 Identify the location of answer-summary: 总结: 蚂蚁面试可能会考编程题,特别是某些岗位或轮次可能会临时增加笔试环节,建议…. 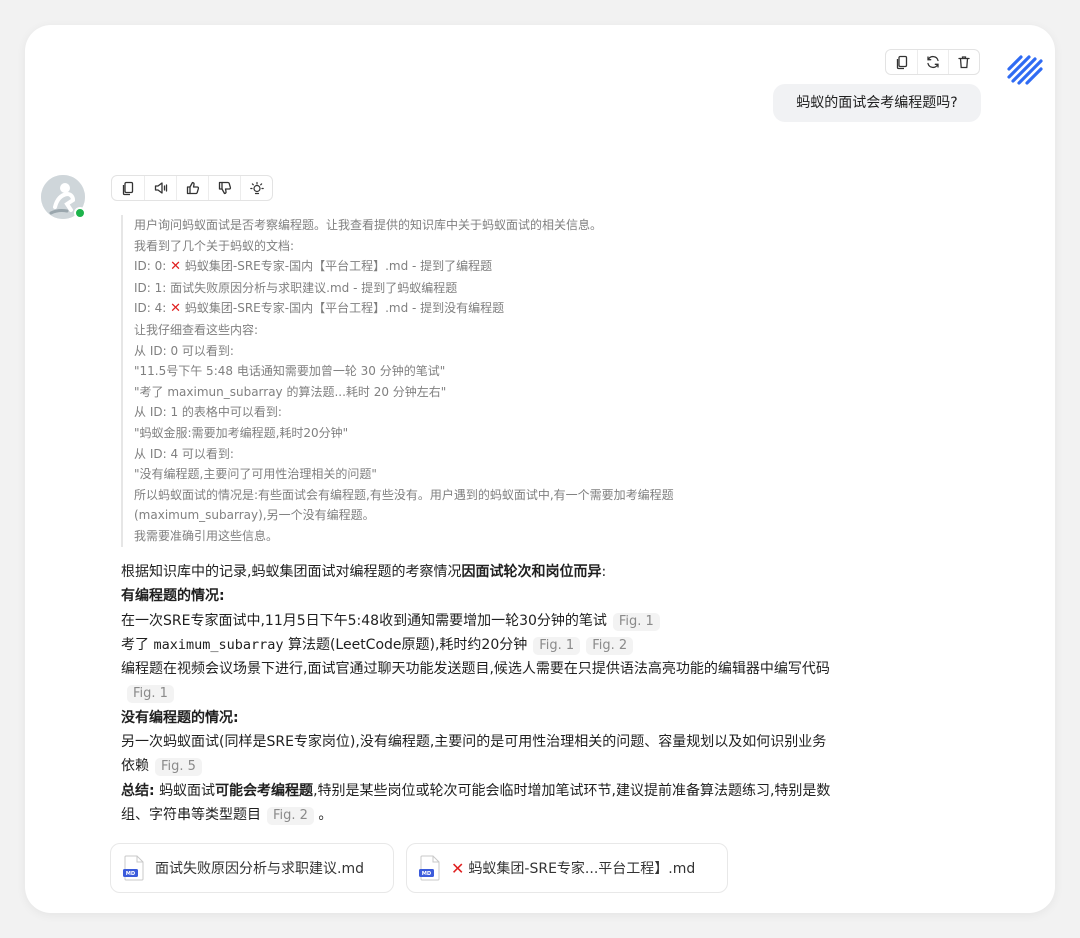
(477, 803).